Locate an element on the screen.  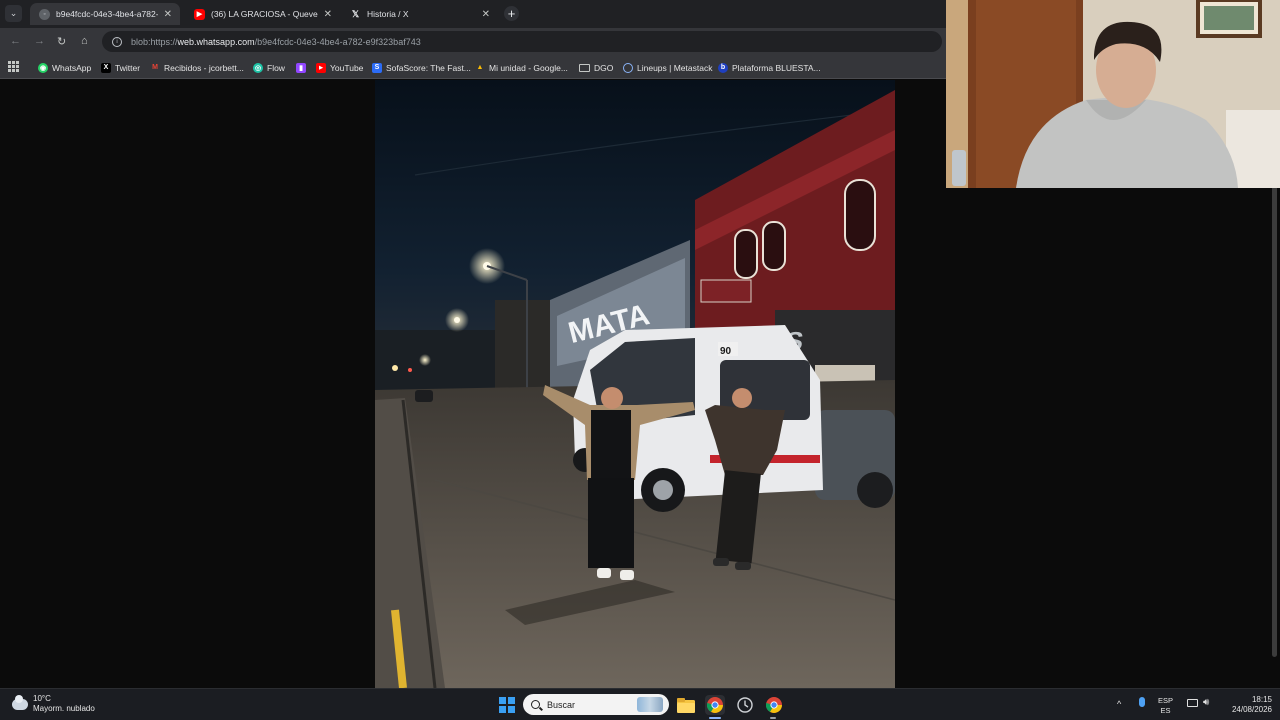
folder-icon is located at coordinates (584, 67).